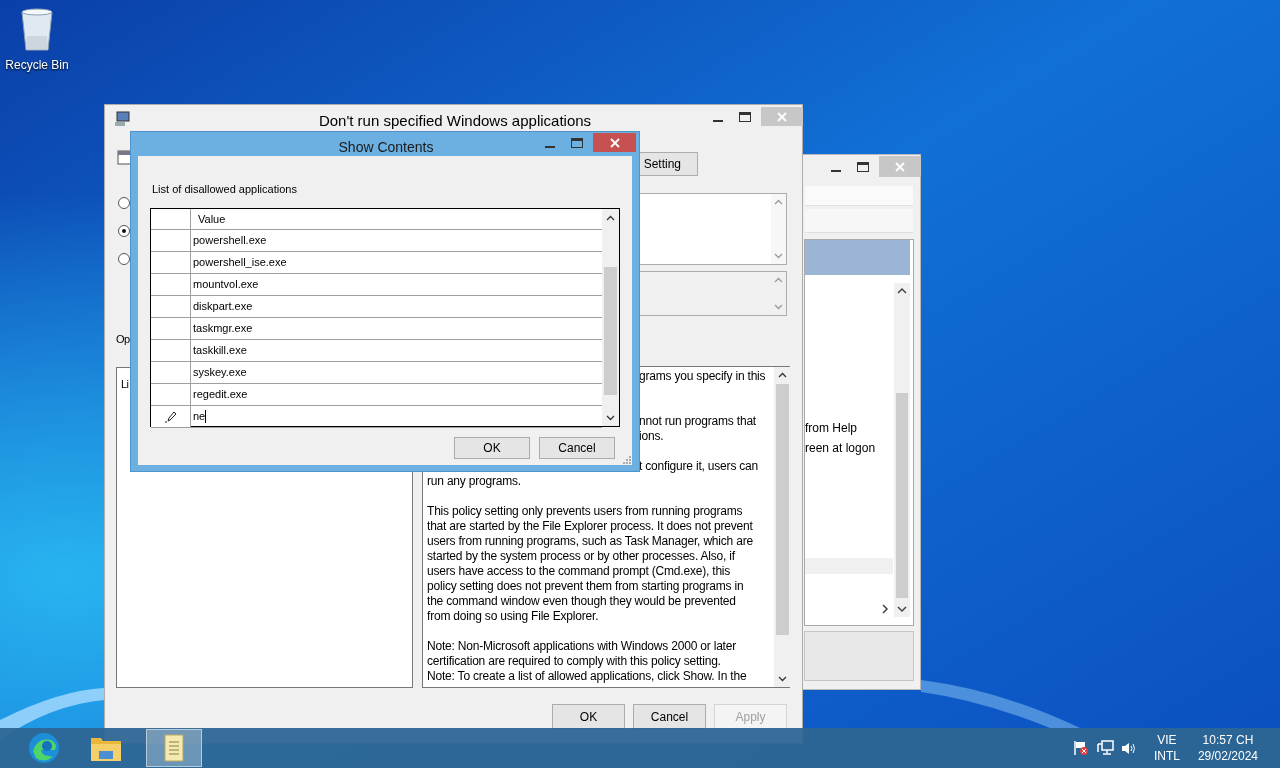 Image resolution: width=1280 pixels, height=768 pixels. What do you see at coordinates (590, 541) in the screenshot?
I see `help-text-line: users from running programs, such as Task Manager, which are` at bounding box center [590, 541].